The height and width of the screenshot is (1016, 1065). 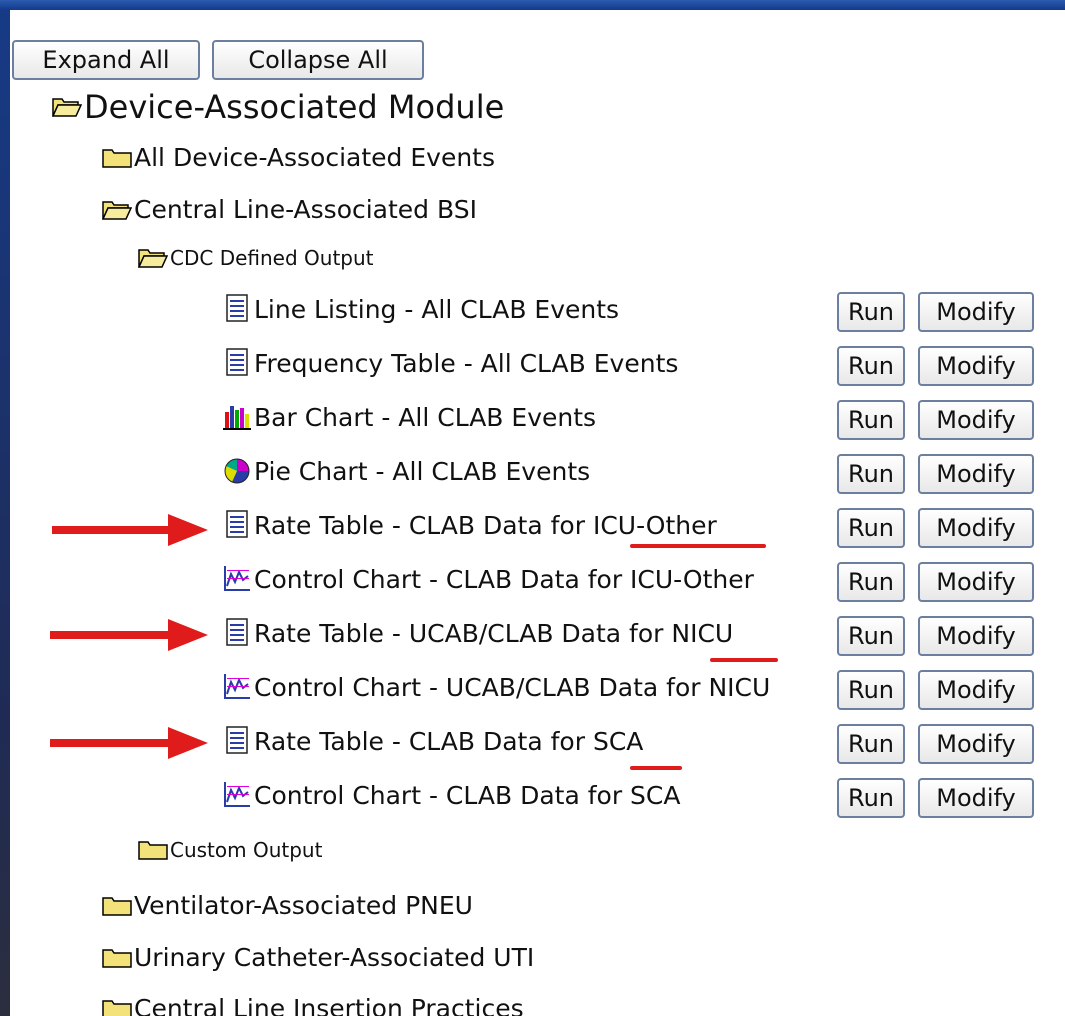 What do you see at coordinates (315, 157) in the screenshot?
I see `tree-node-label: All Device-Associated Events` at bounding box center [315, 157].